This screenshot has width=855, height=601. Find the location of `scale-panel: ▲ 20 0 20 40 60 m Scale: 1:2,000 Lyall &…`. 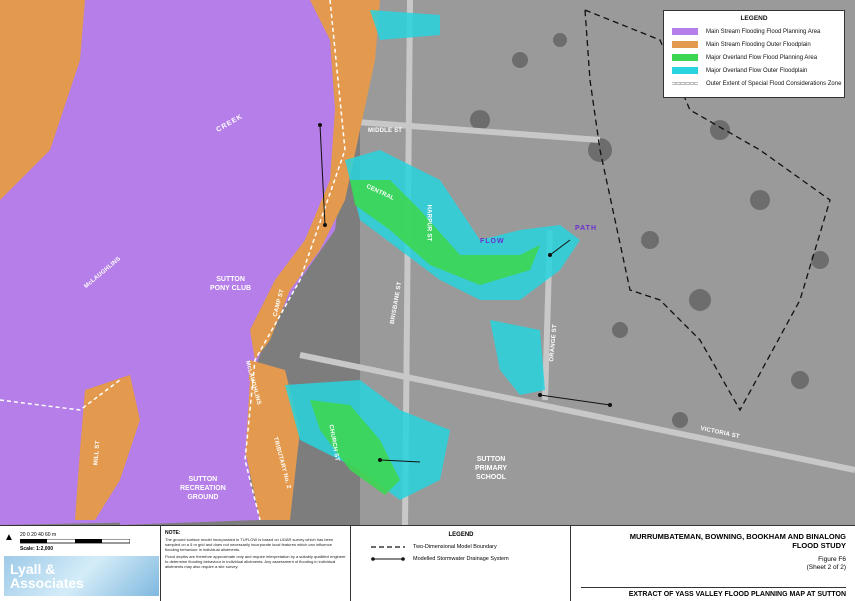

scale-panel: ▲ 20 0 20 40 60 m Scale: 1:2,000 Lyall &… is located at coordinates (80, 563).